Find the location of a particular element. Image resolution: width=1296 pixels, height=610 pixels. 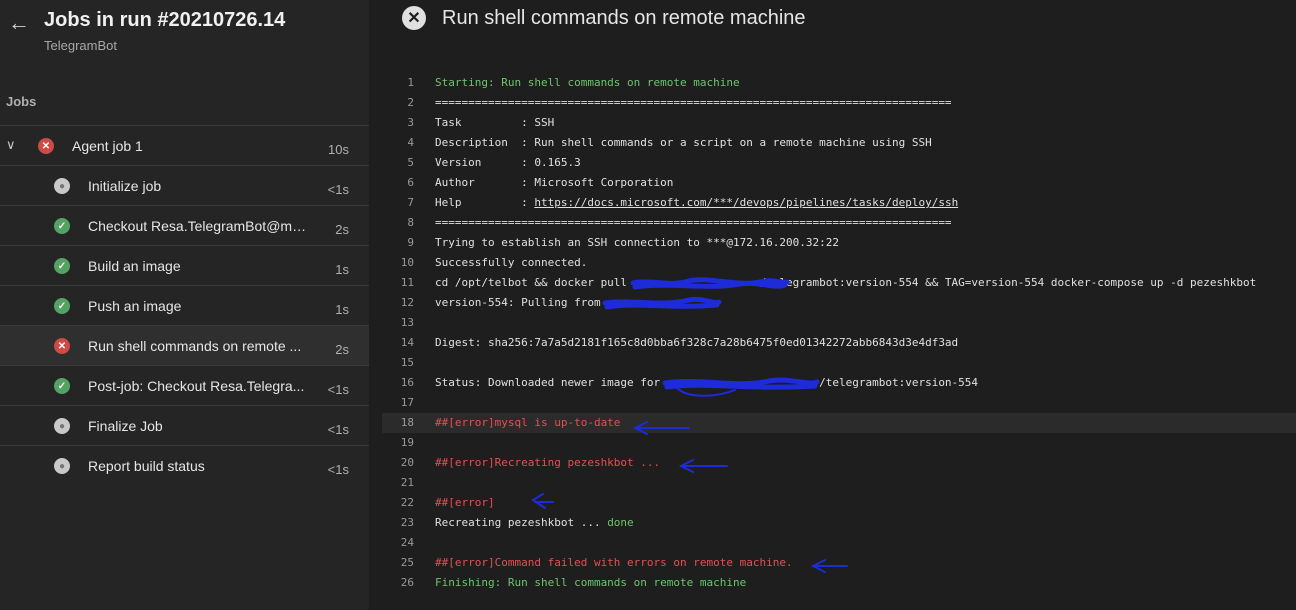

job-label: Finalize Job is located at coordinates (125, 426).